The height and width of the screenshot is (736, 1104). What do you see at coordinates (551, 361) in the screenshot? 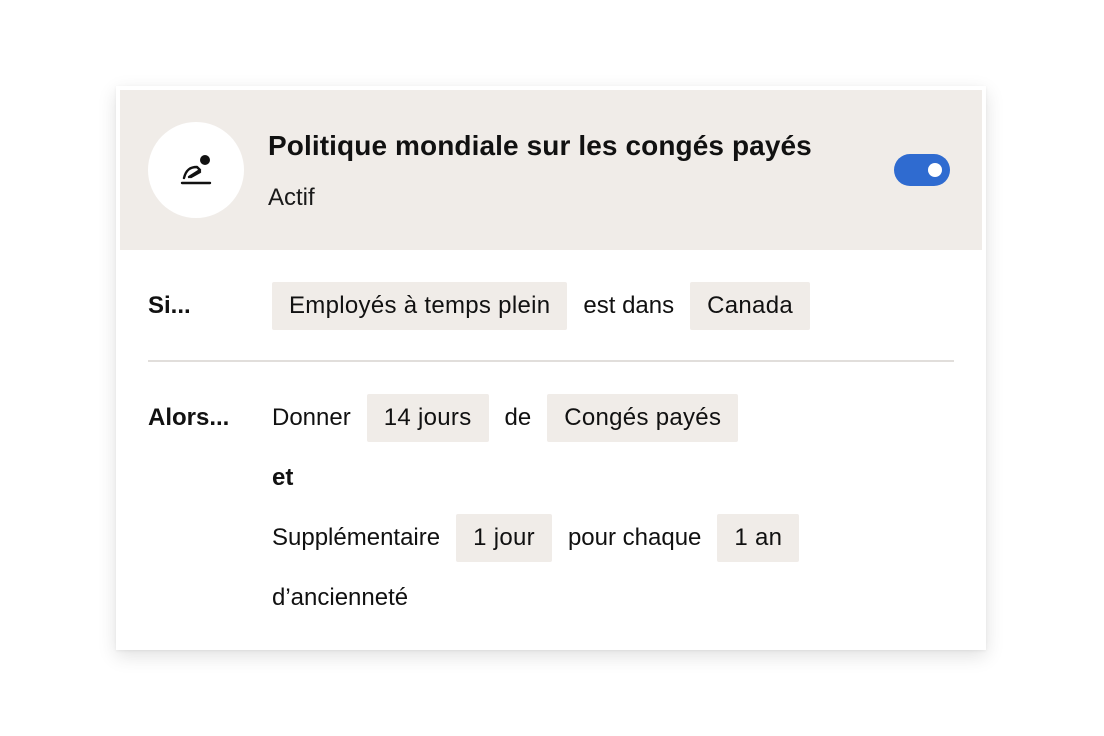
I see `section-divider` at bounding box center [551, 361].